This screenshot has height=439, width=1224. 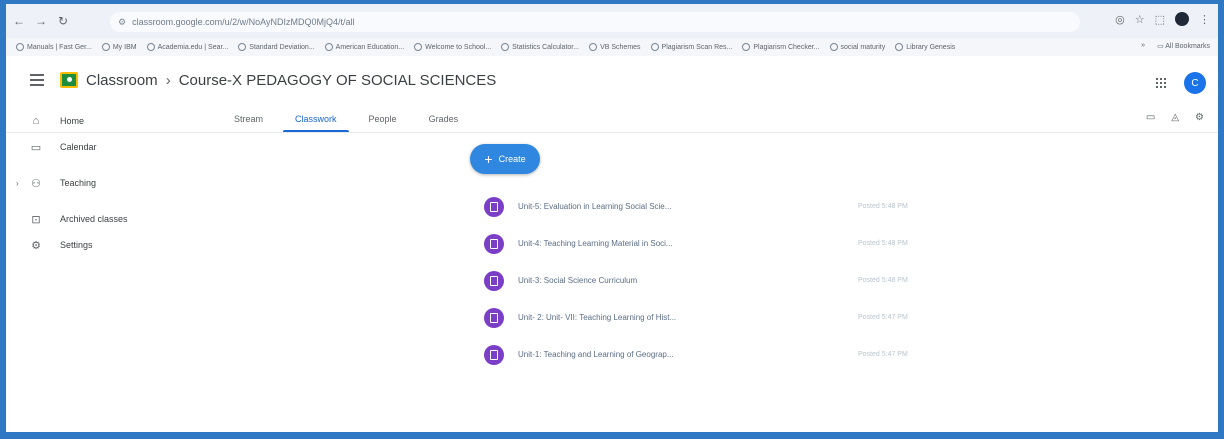 What do you see at coordinates (119, 47) in the screenshot?
I see `bookmark-item: My IBM` at bounding box center [119, 47].